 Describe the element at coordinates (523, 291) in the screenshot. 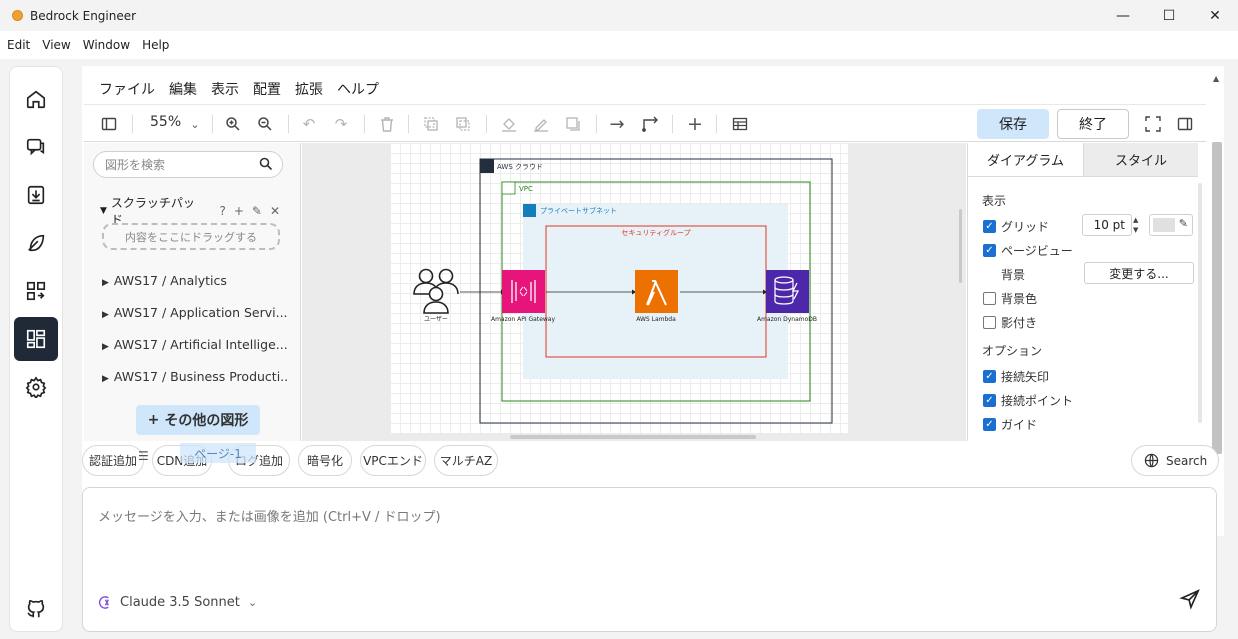

I see `api-gateway-icon` at that location.